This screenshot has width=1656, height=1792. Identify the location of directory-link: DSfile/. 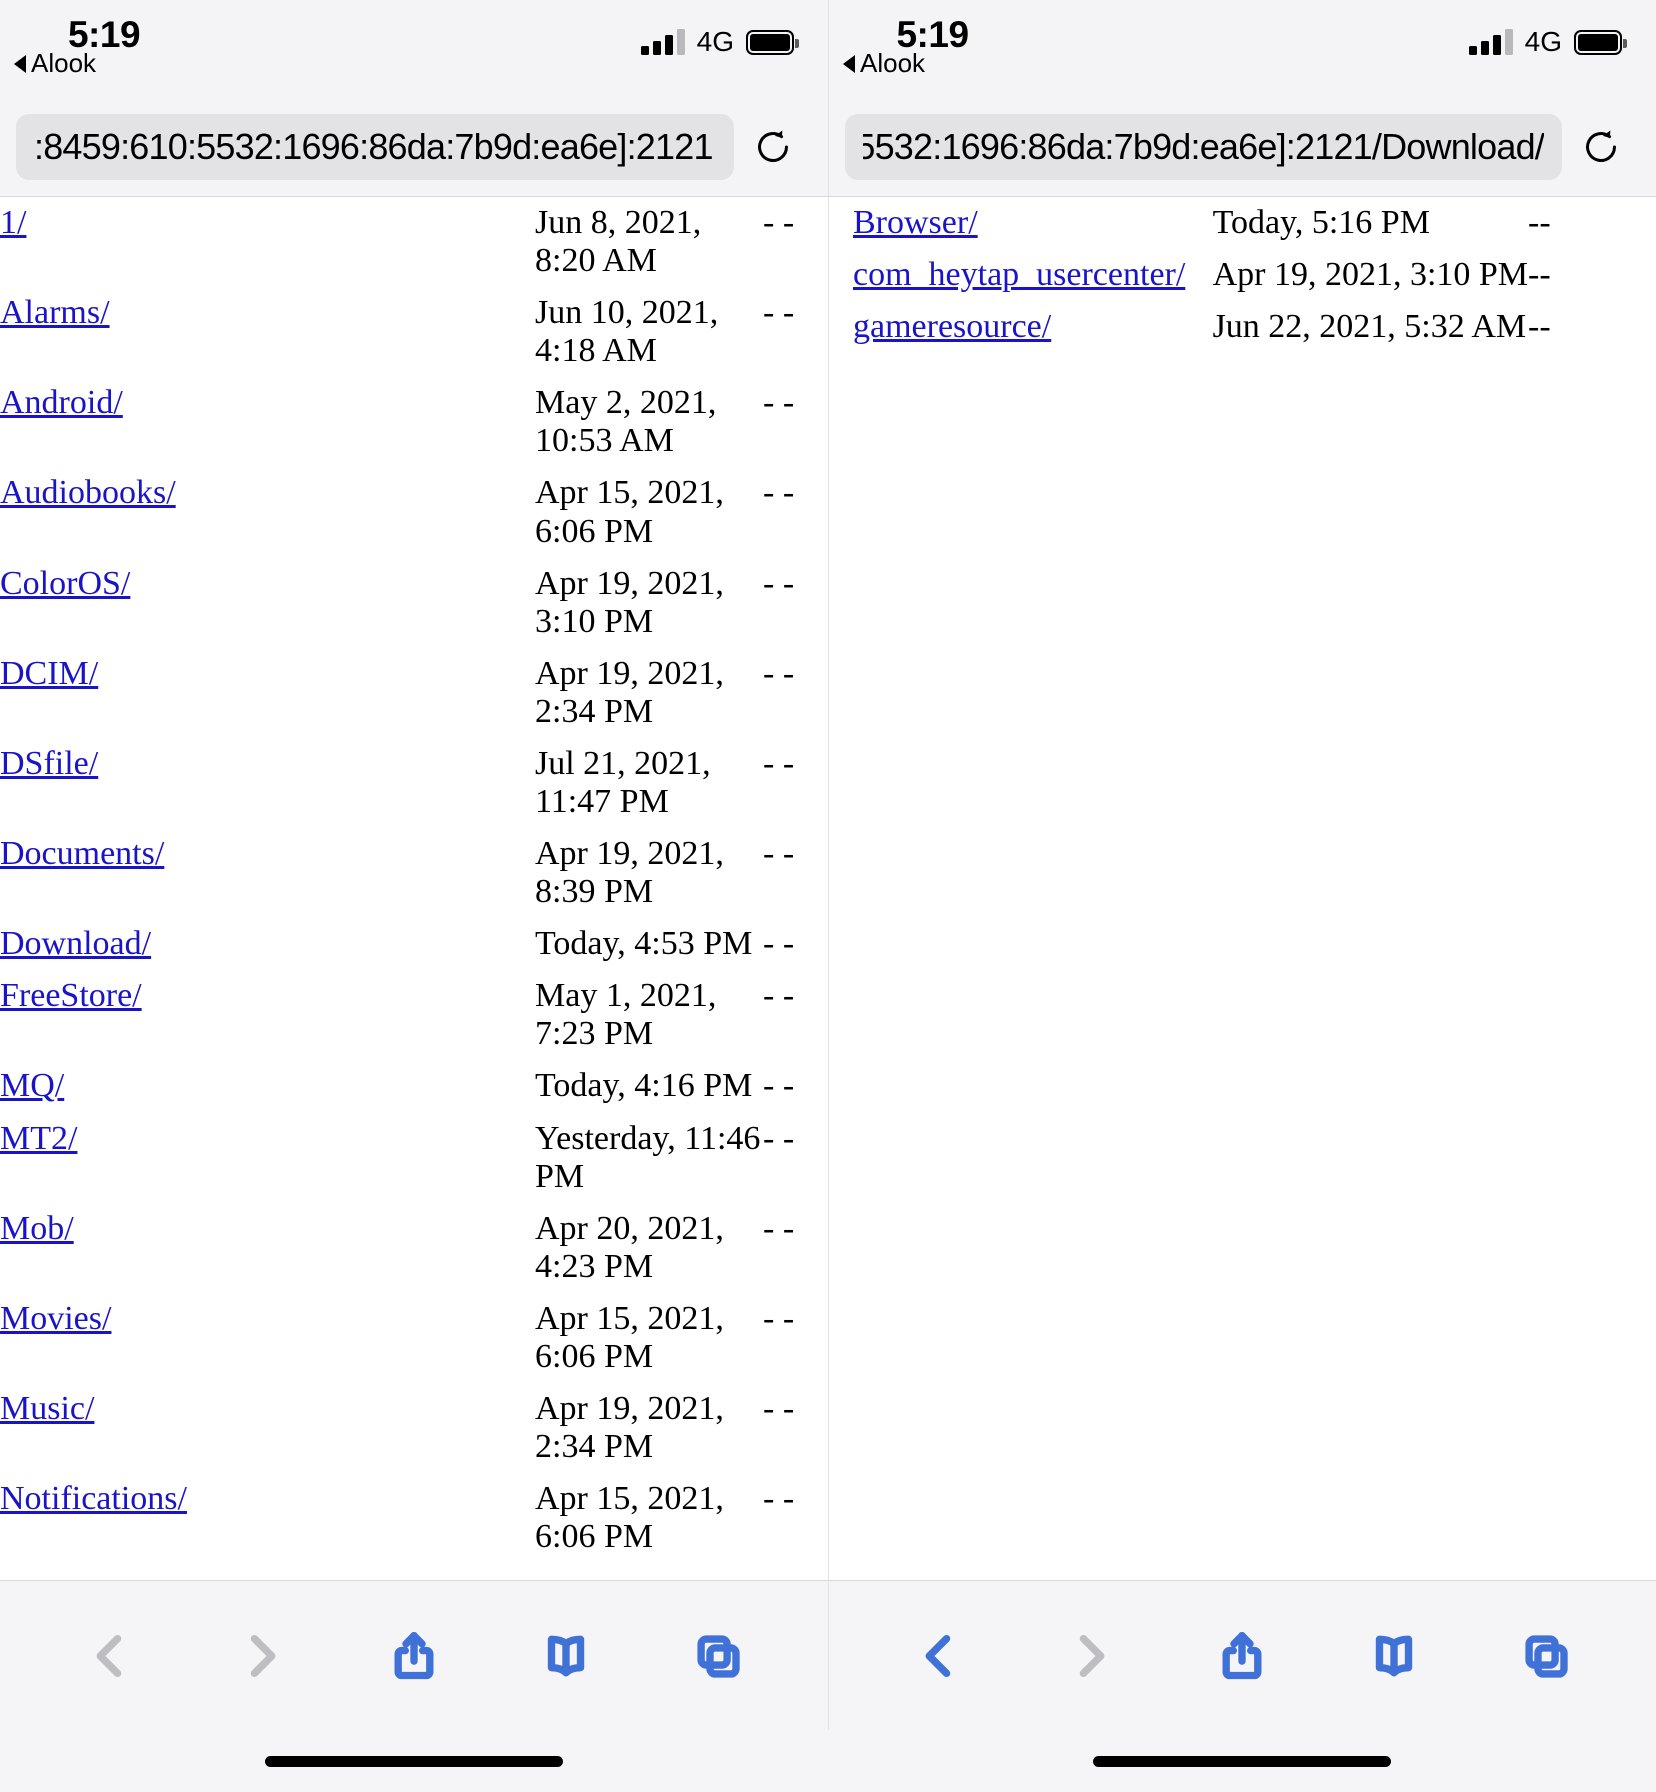
(49, 763).